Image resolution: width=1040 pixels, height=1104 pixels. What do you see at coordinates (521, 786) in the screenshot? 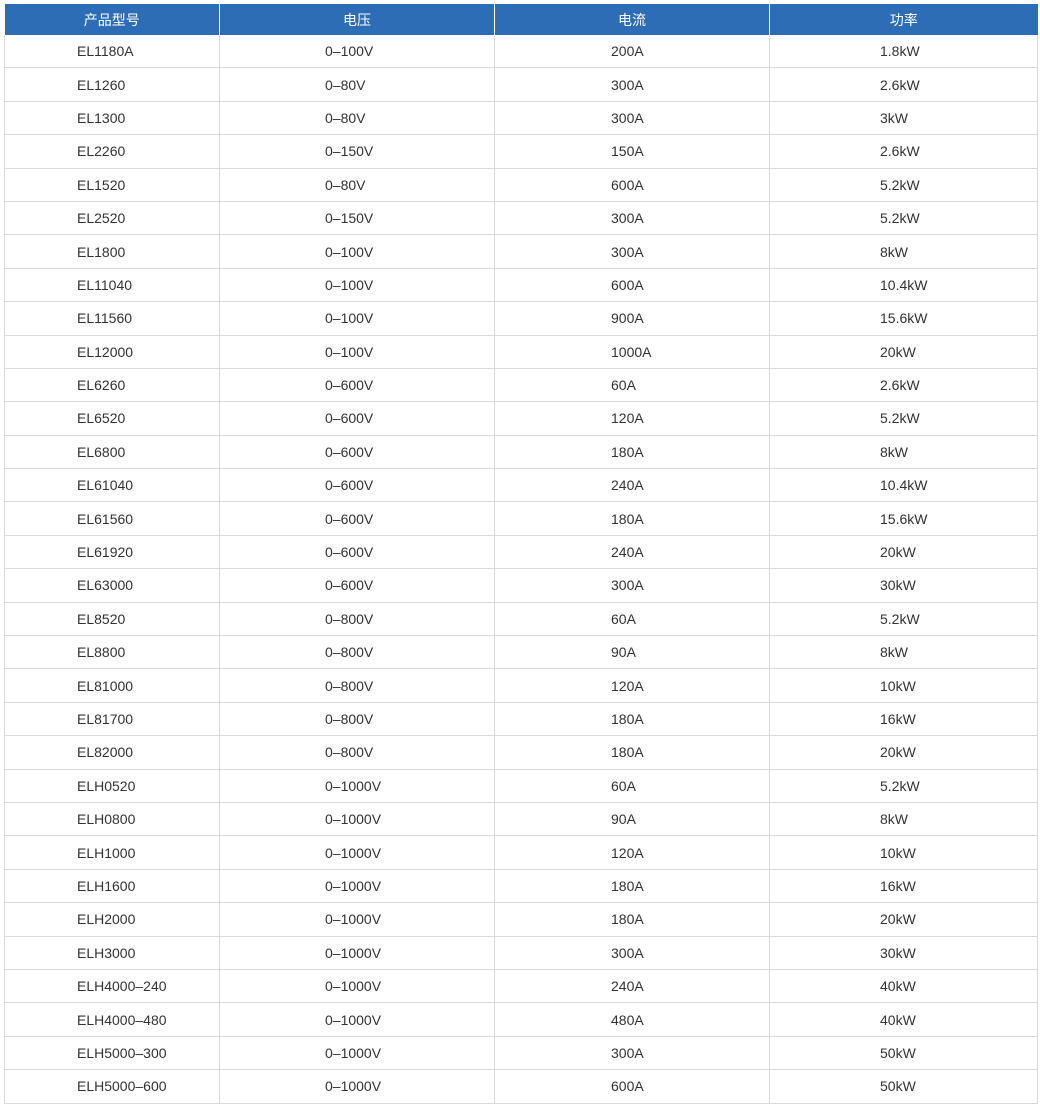
I see `table-row: ELH0520 0–1000V 60A 5.2kW` at bounding box center [521, 786].